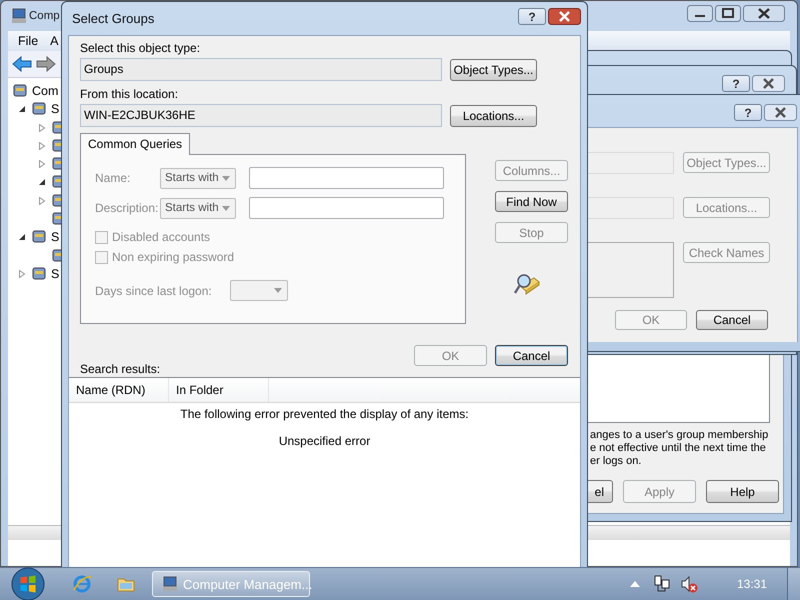 The width and height of the screenshot is (800, 600). I want to click on error-message: Unspecified error, so click(325, 441).